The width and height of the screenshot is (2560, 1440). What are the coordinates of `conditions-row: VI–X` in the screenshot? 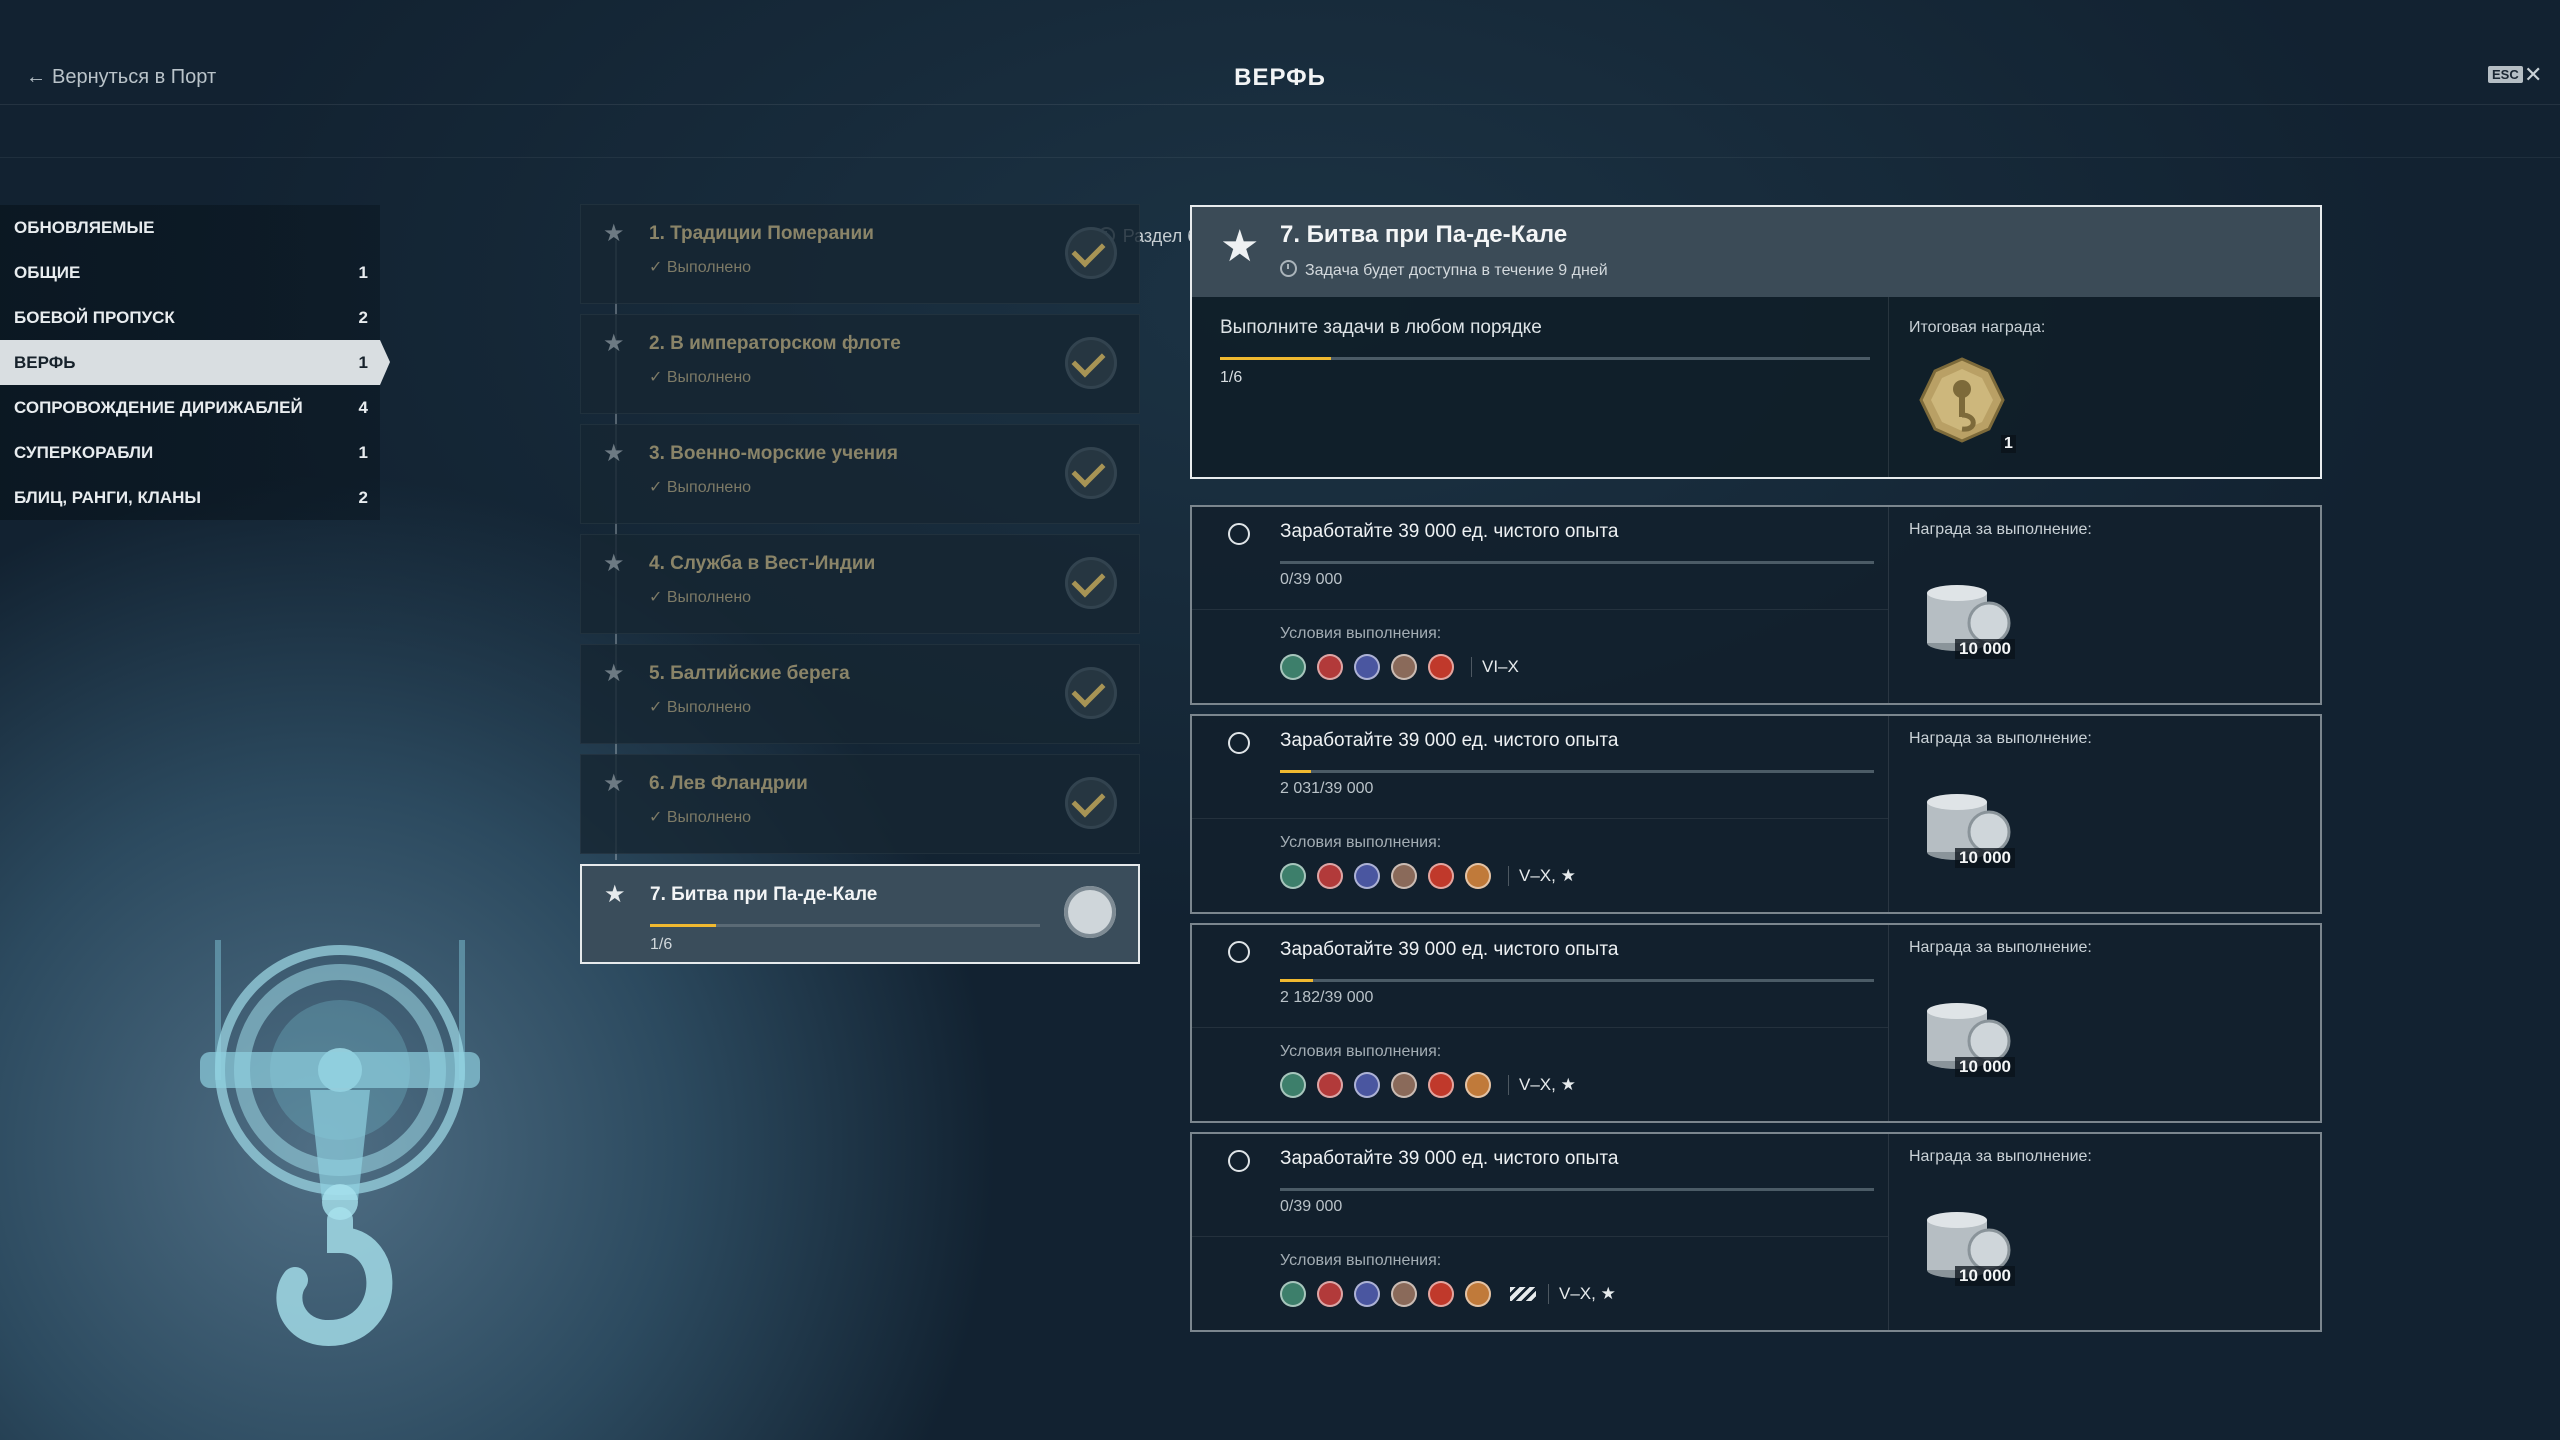 It's located at (1399, 667).